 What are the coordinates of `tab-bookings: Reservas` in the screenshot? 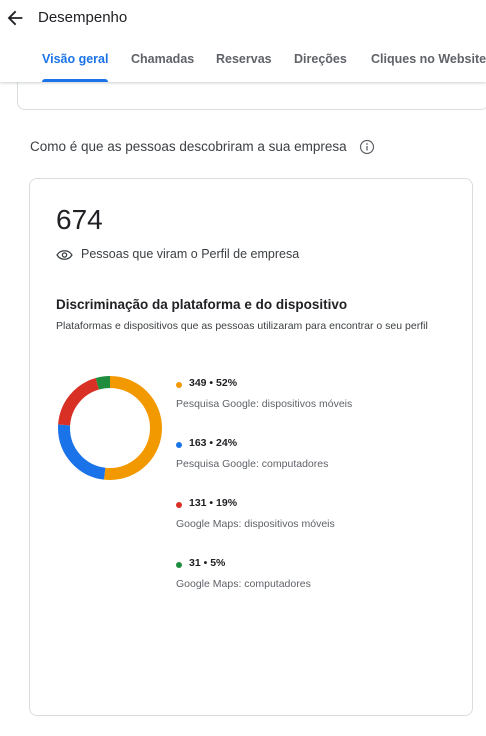 It's located at (244, 63).